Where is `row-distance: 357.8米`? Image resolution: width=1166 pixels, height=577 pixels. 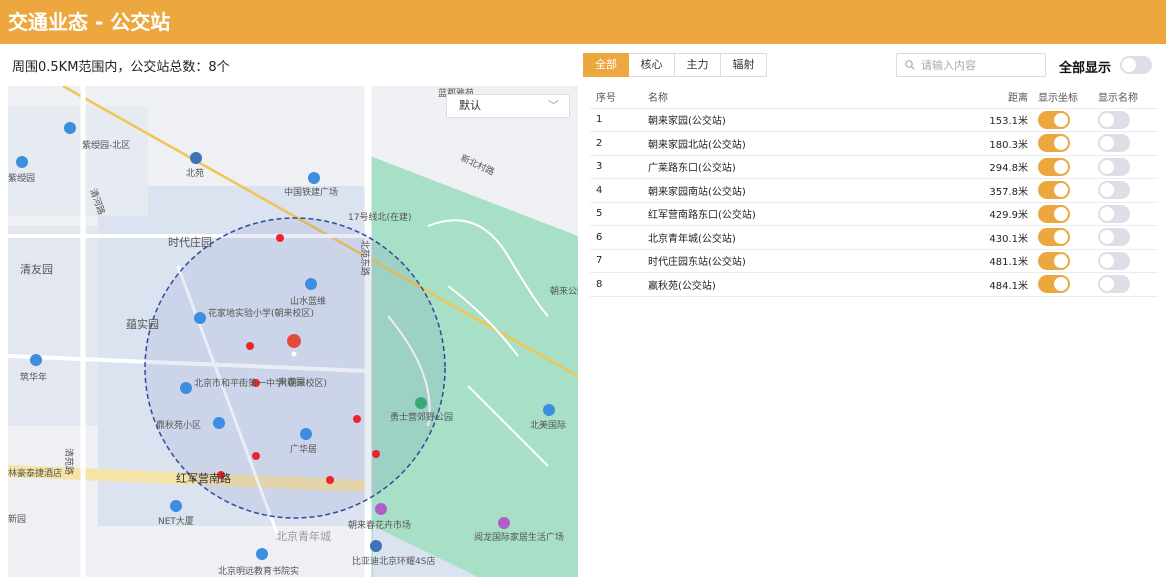 row-distance: 357.8米 is located at coordinates (1008, 190).